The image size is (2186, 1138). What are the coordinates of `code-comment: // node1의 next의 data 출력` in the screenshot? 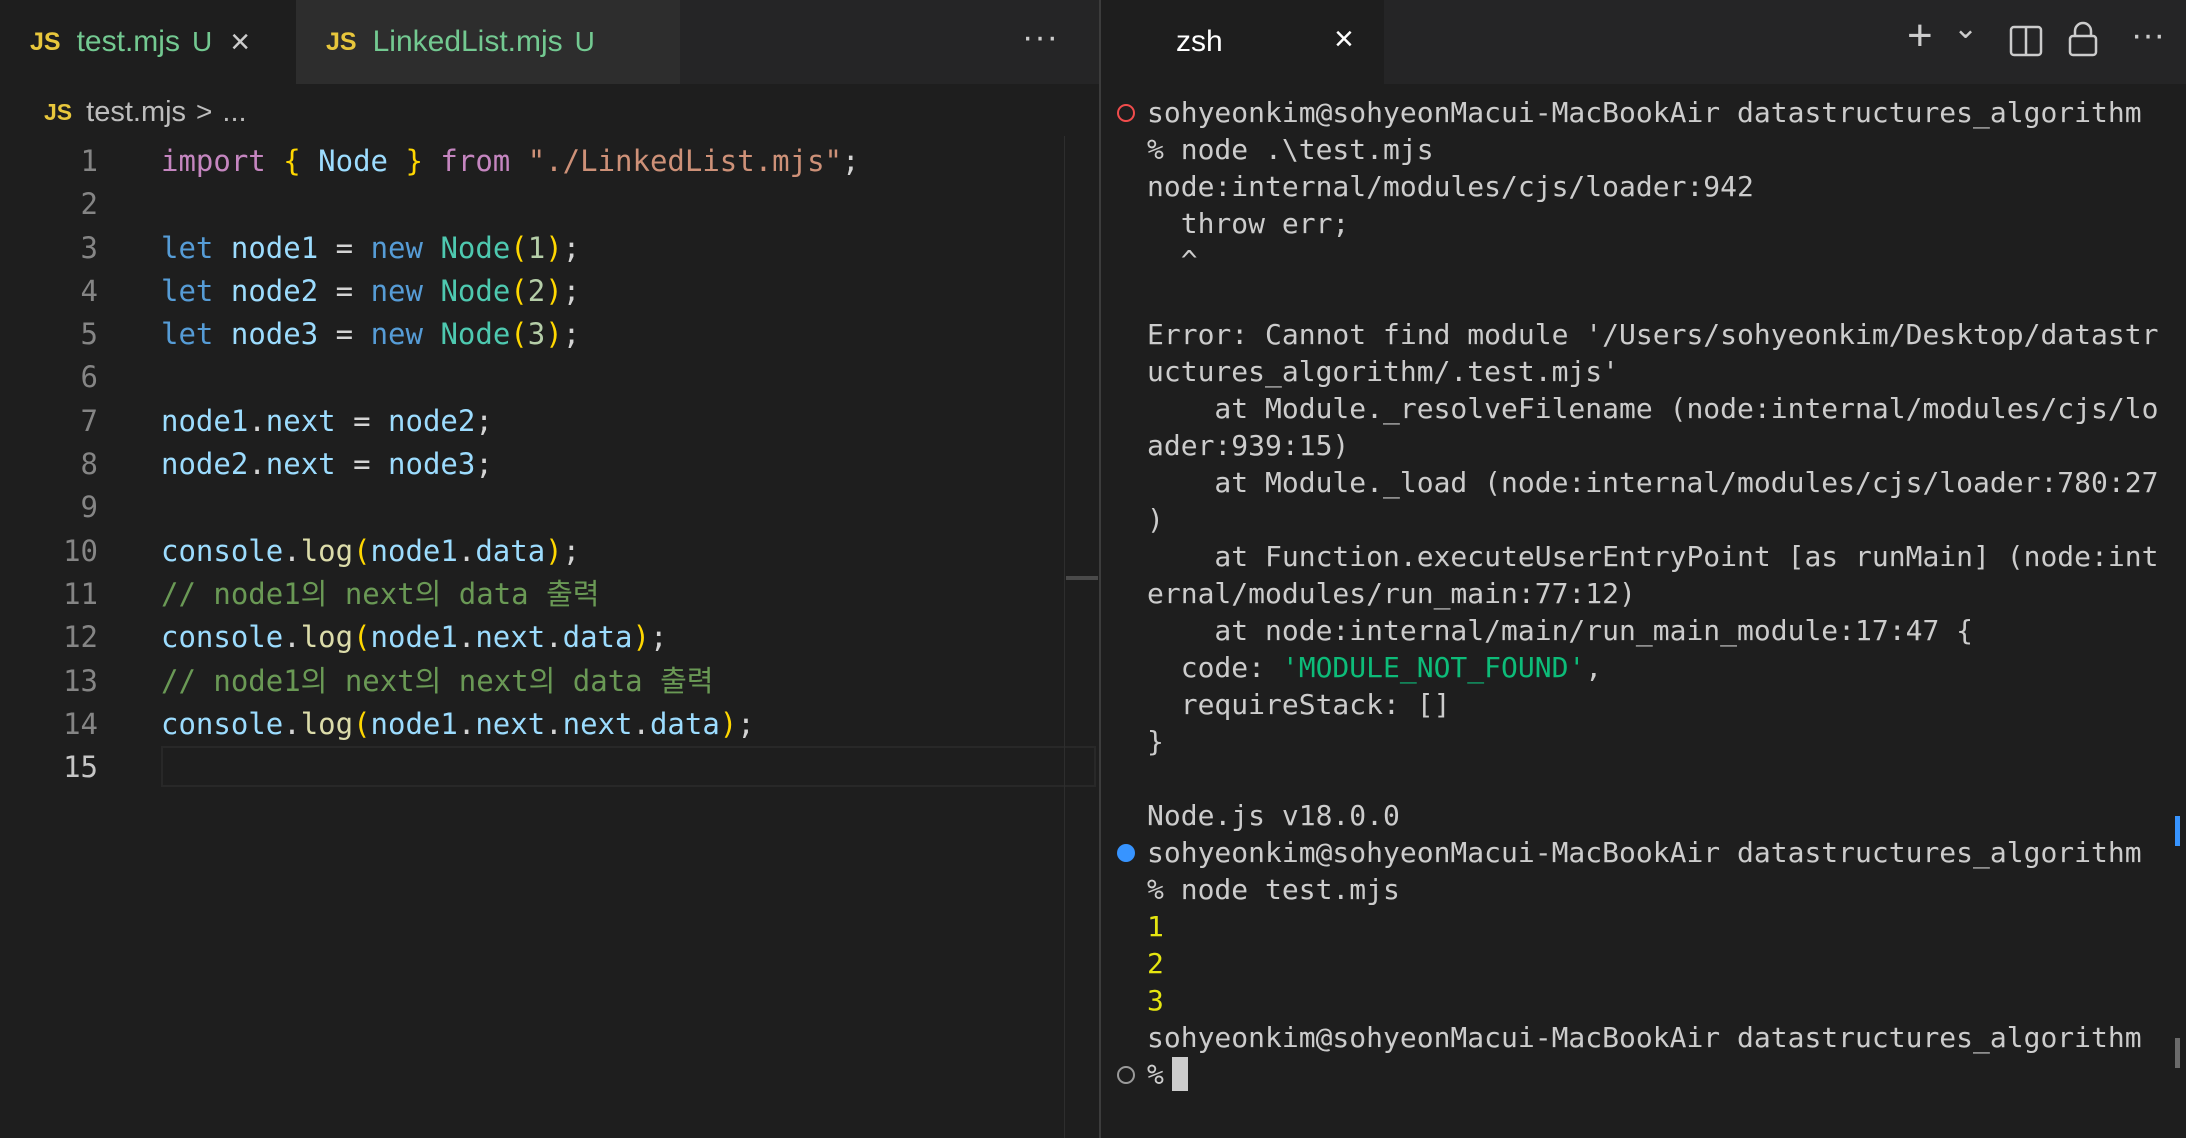 It's located at (380, 593).